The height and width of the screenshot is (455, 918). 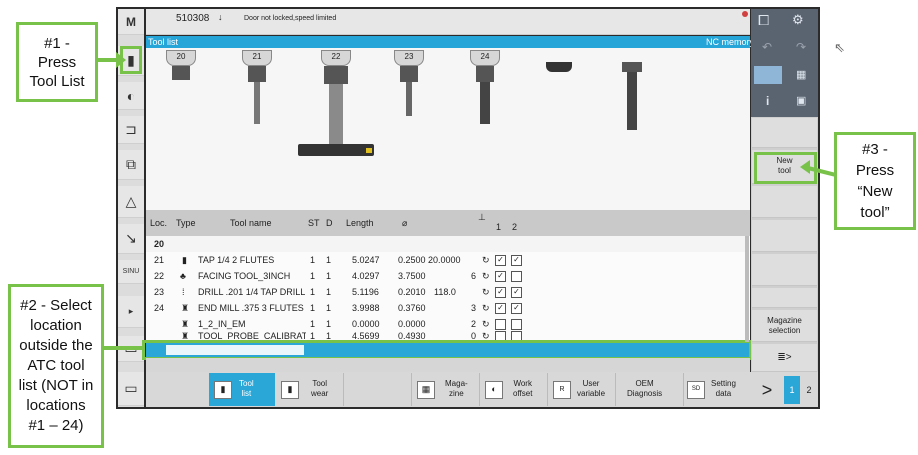 What do you see at coordinates (314, 223) in the screenshot?
I see `header-st: ST` at bounding box center [314, 223].